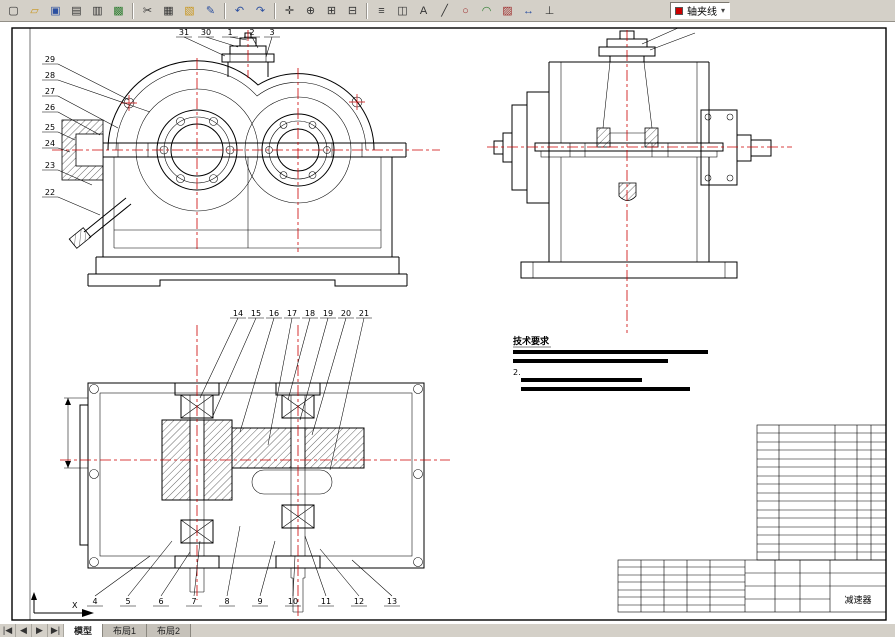  I want to click on tab-nav-next: ▶, so click(40, 630).